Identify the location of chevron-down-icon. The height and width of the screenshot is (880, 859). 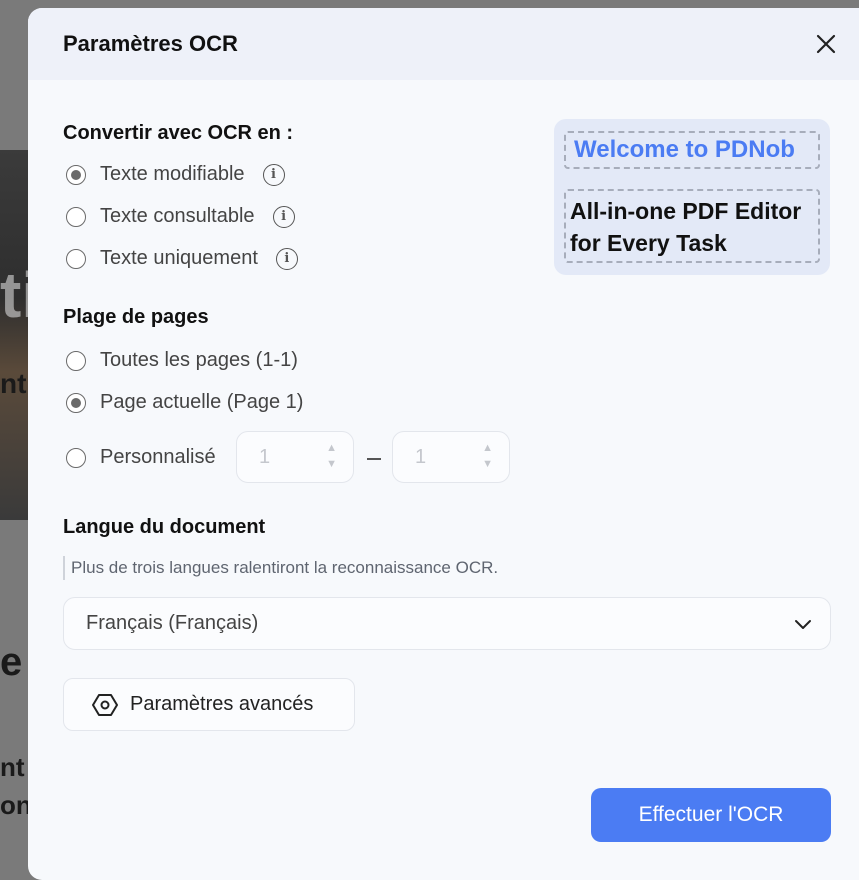
(803, 624).